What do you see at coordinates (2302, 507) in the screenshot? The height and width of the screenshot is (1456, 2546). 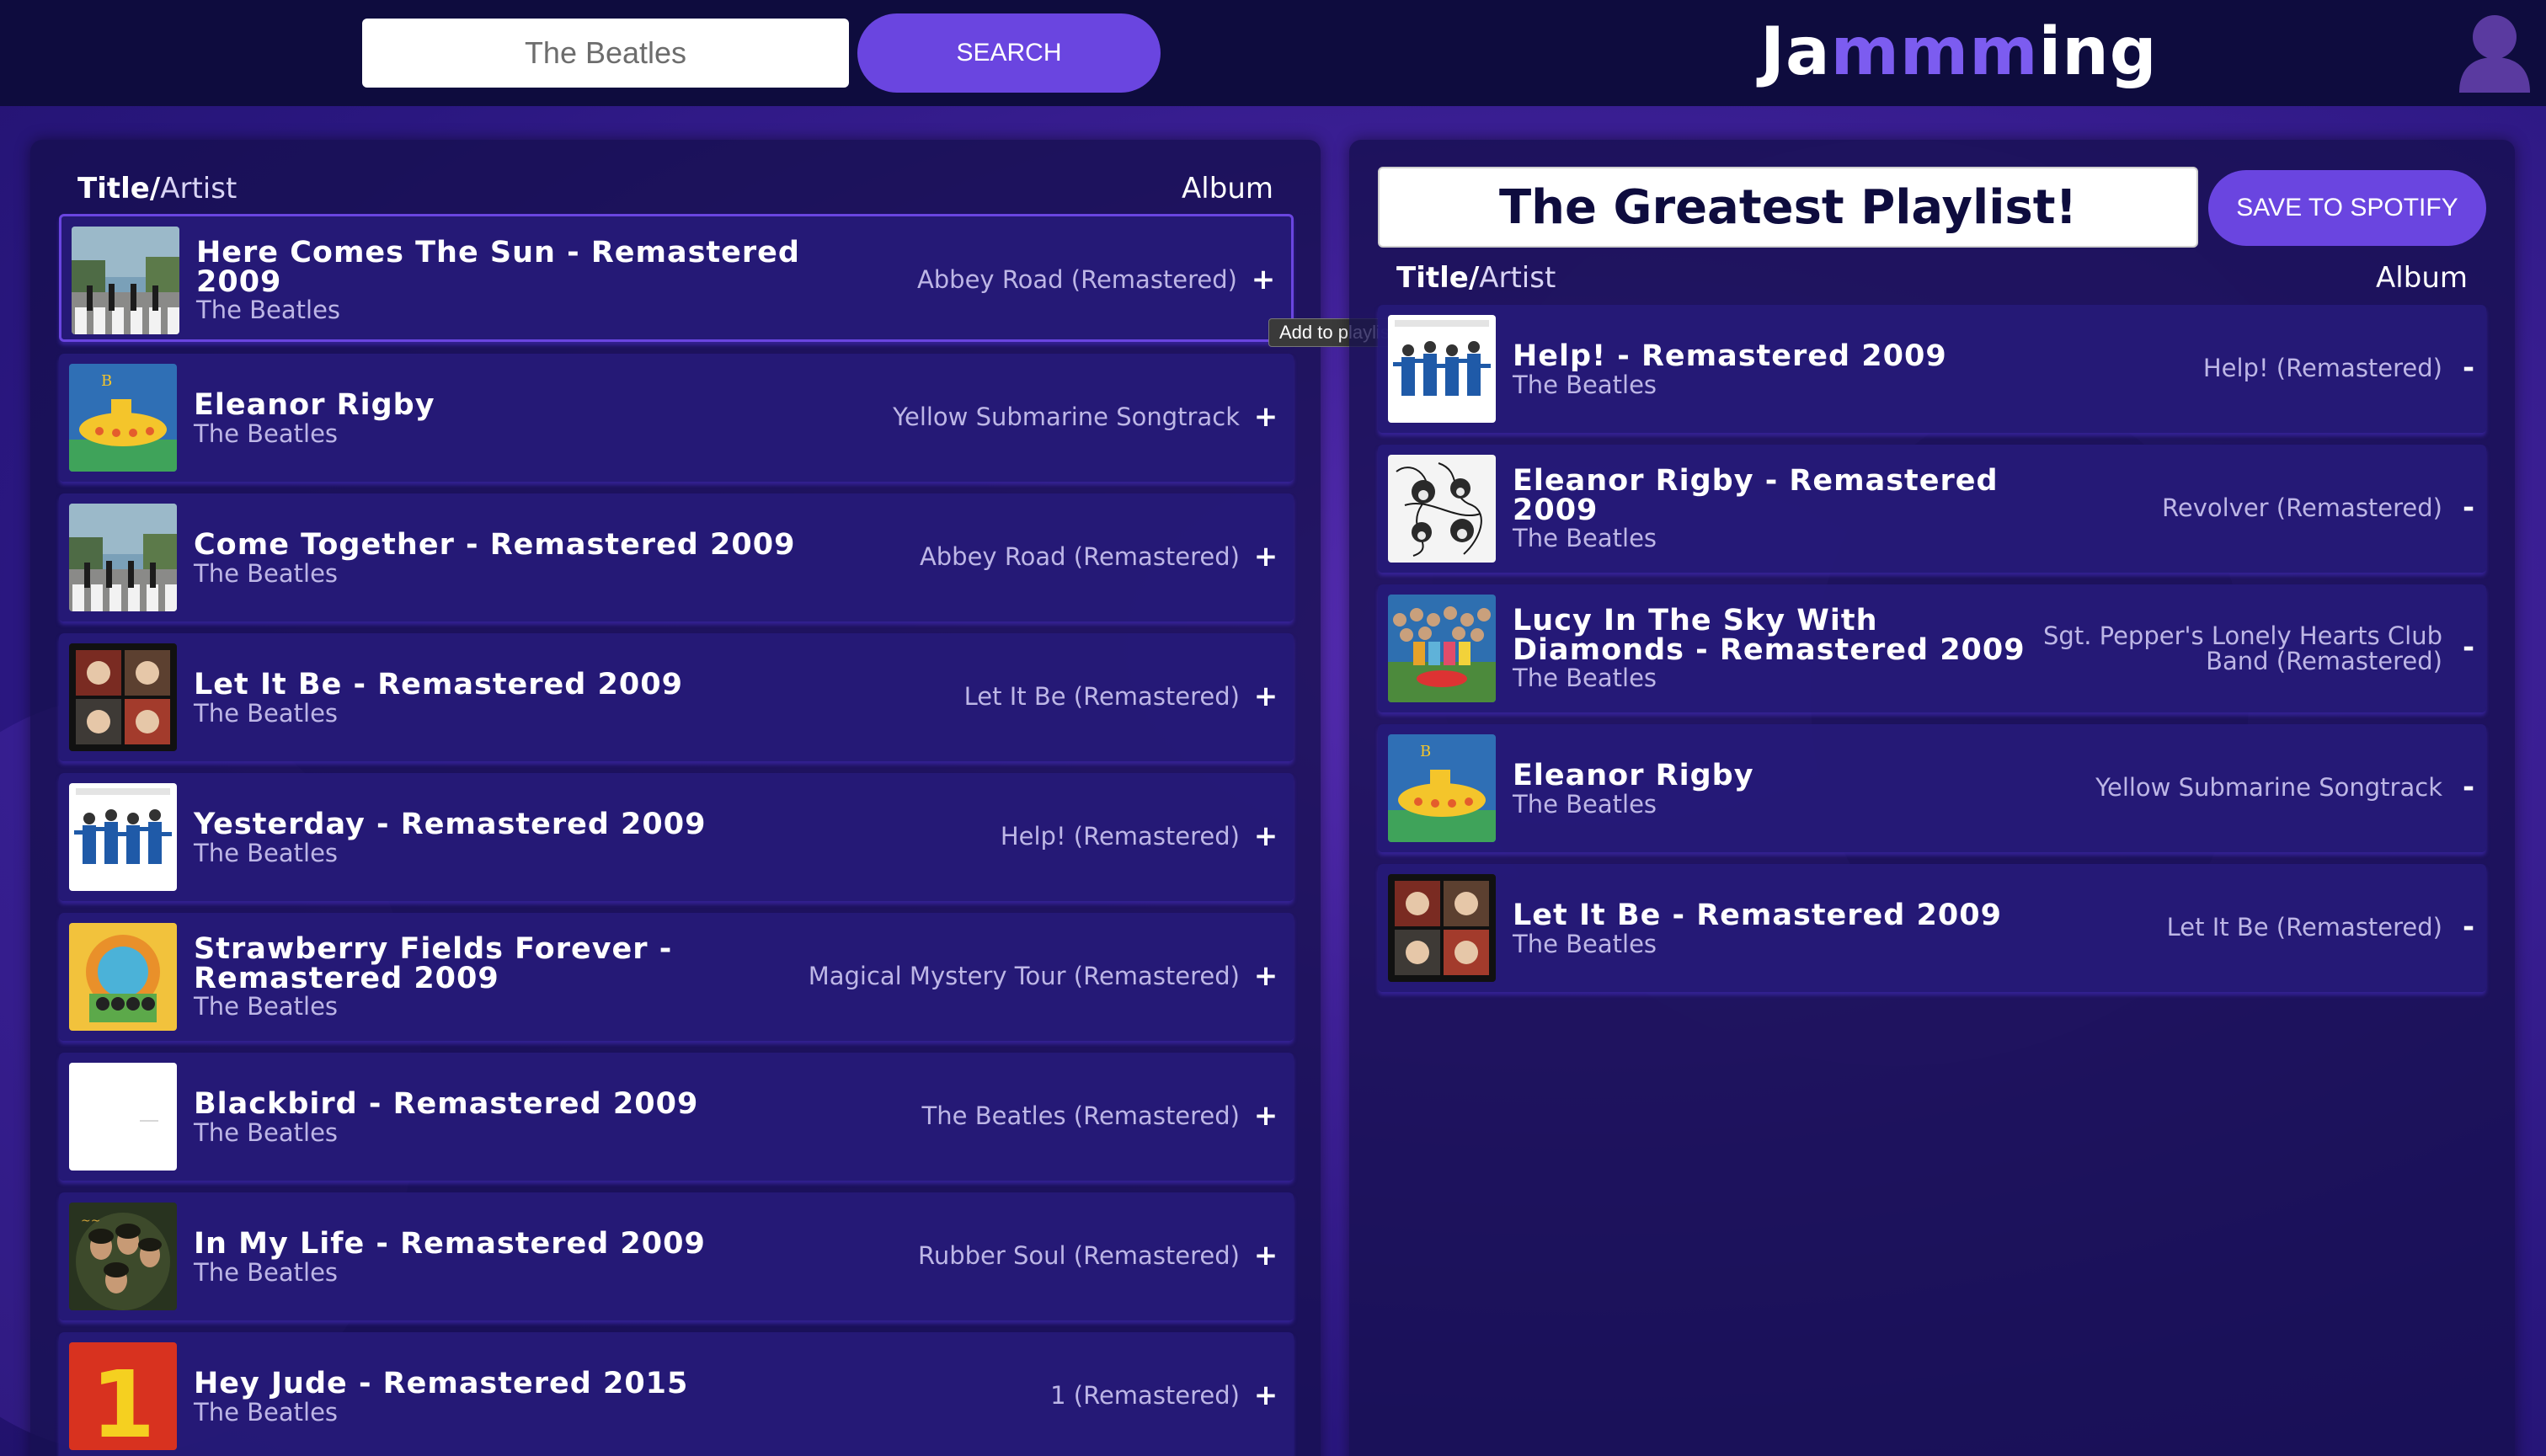 I see `track-album-line-1: Revolver (Remastered)` at bounding box center [2302, 507].